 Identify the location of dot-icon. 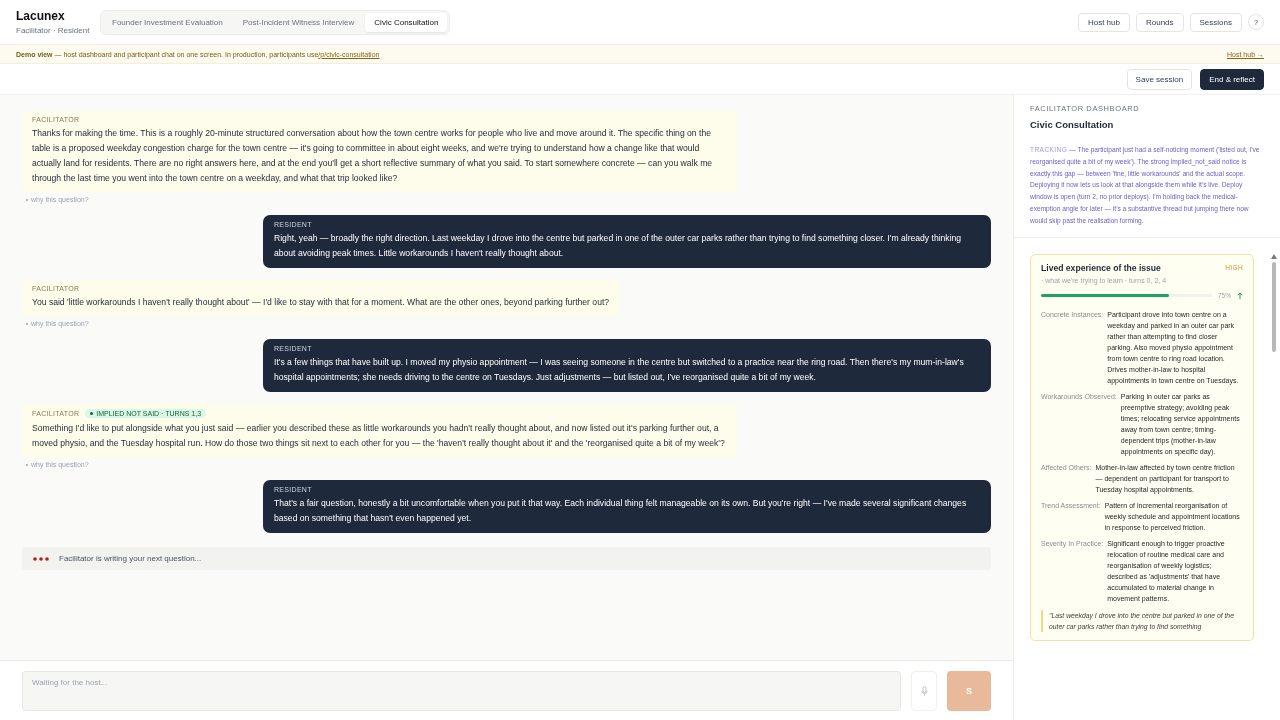
(92, 413).